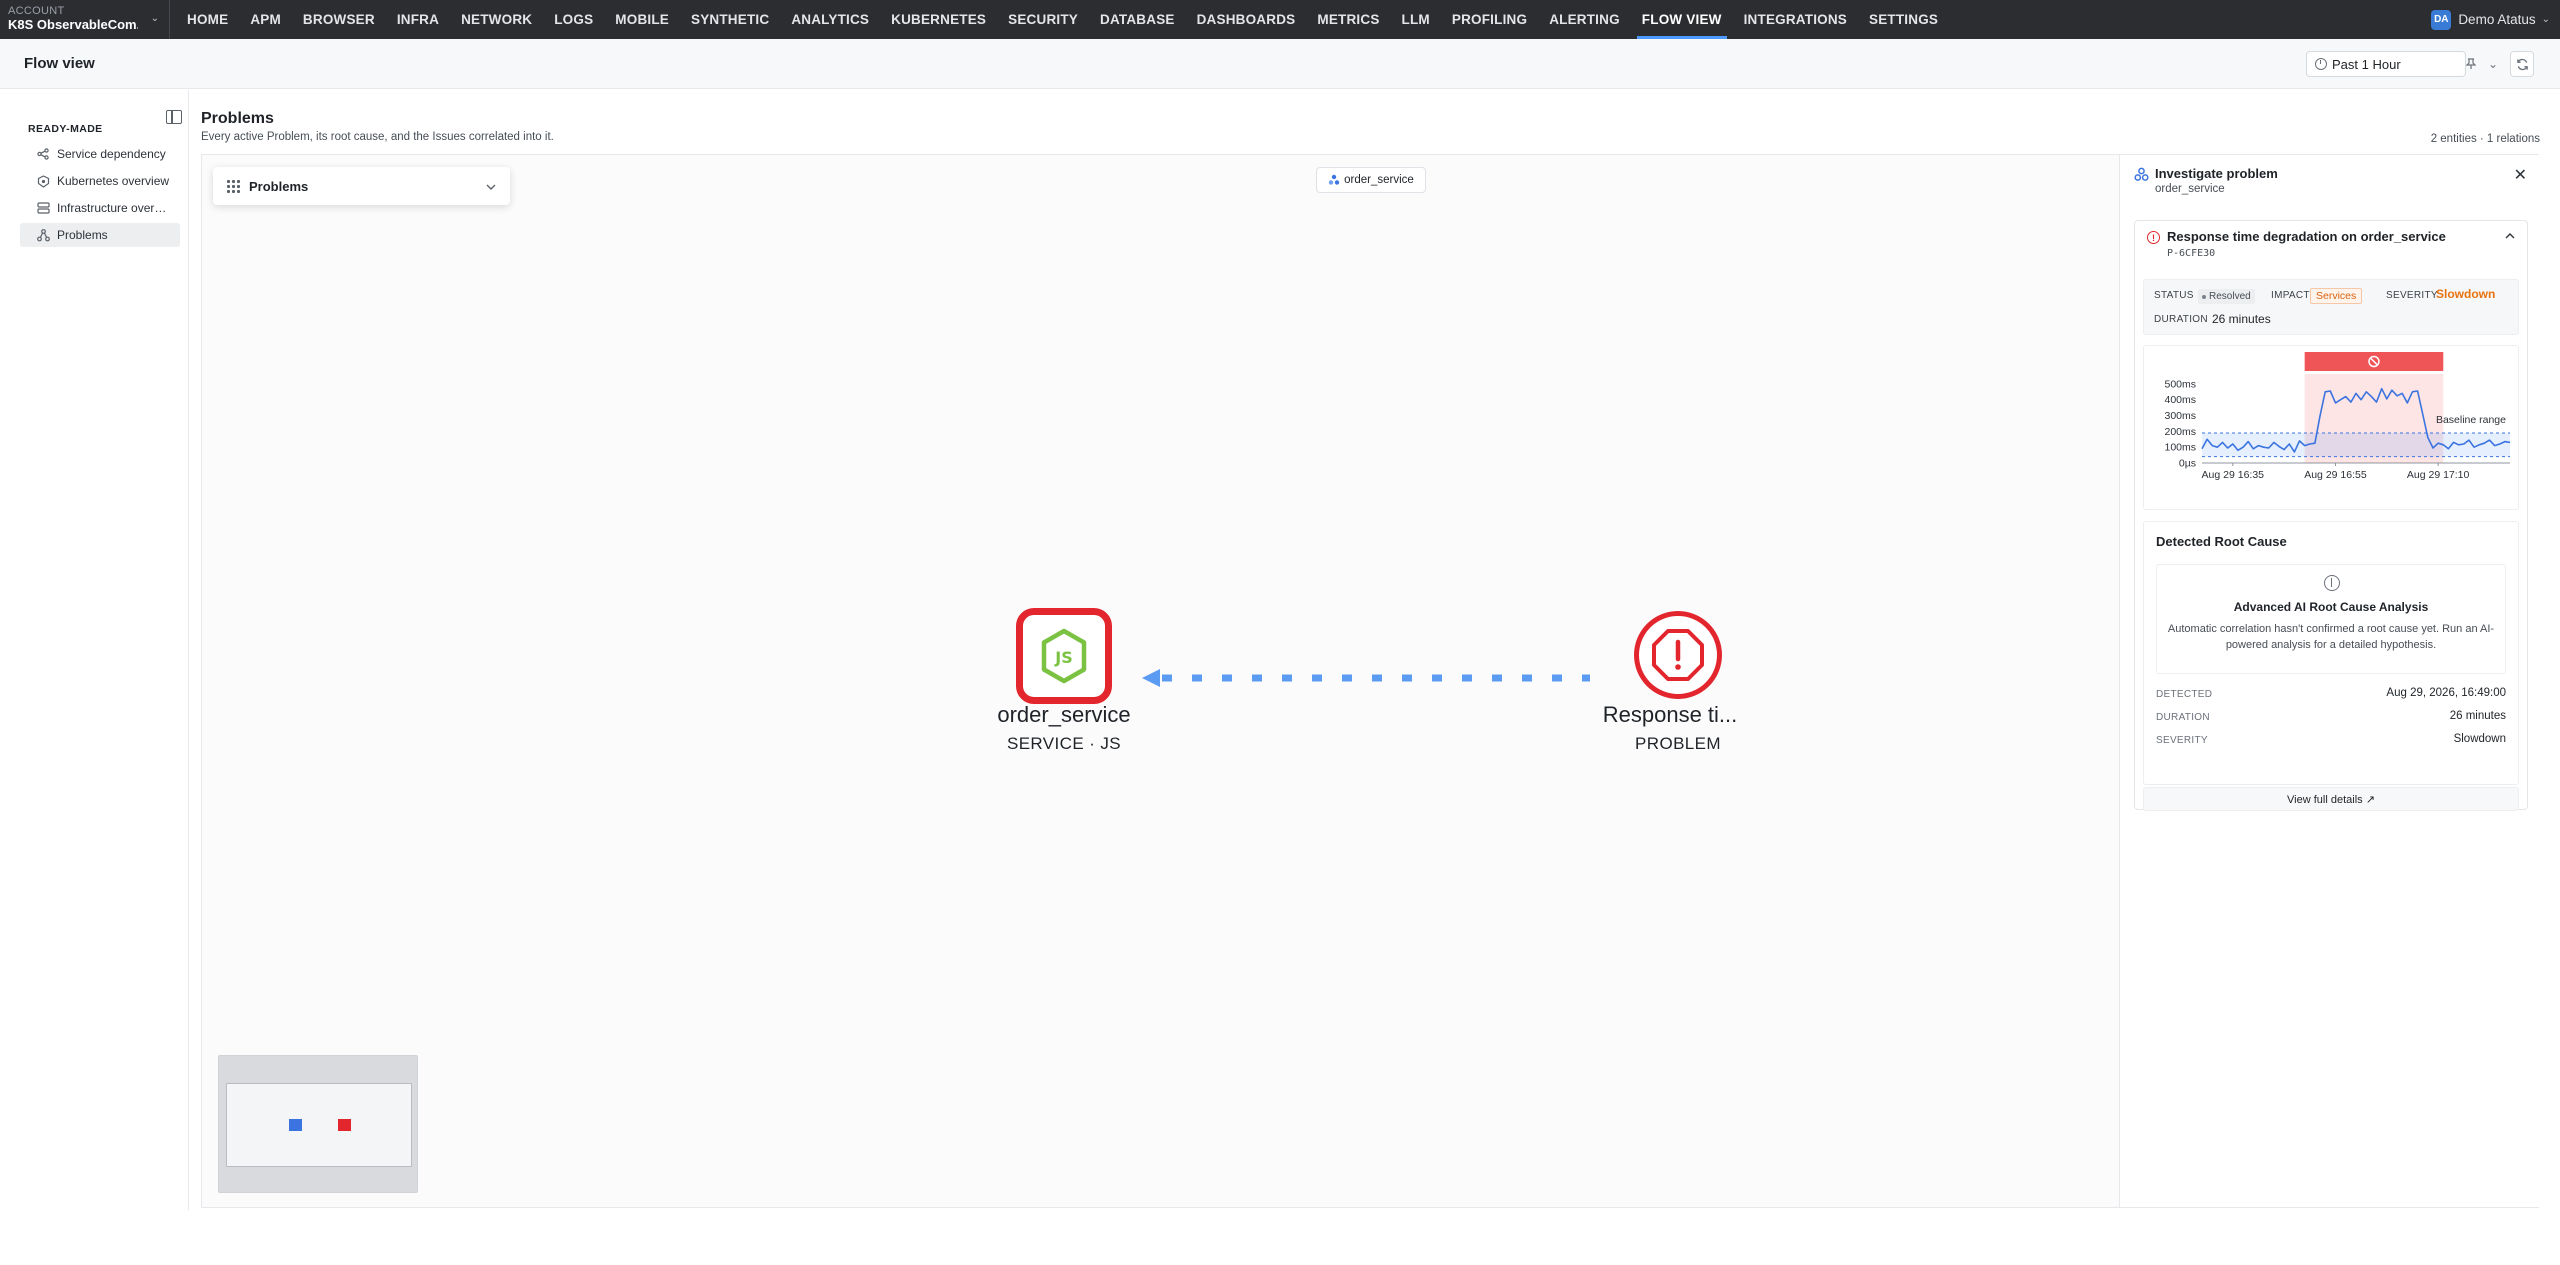 The width and height of the screenshot is (2560, 1265). Describe the element at coordinates (2221, 541) in the screenshot. I see `root-cause-title: Detected Root Cause` at that location.